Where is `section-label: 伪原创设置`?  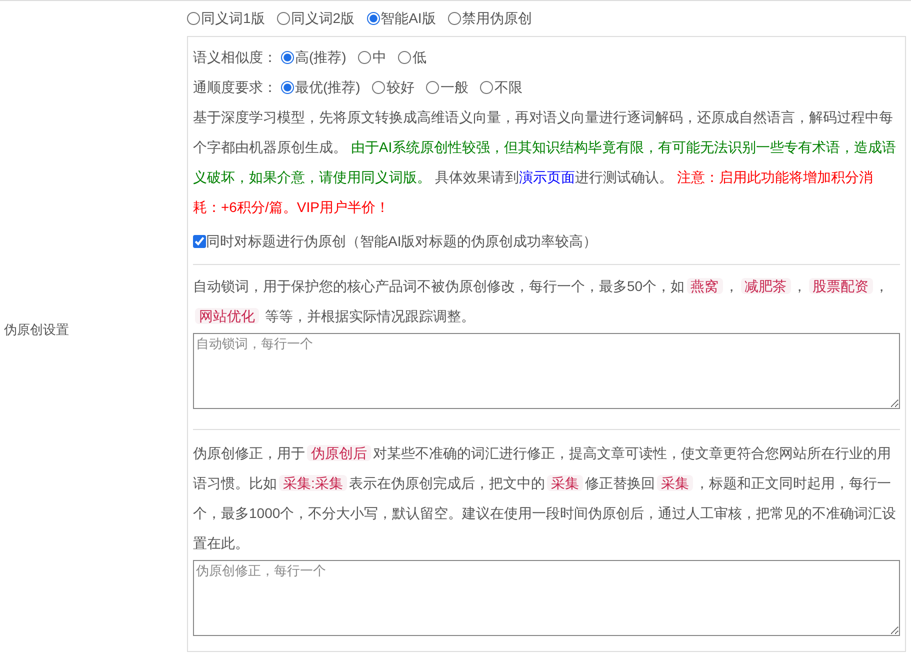
section-label: 伪原创设置 is located at coordinates (36, 329).